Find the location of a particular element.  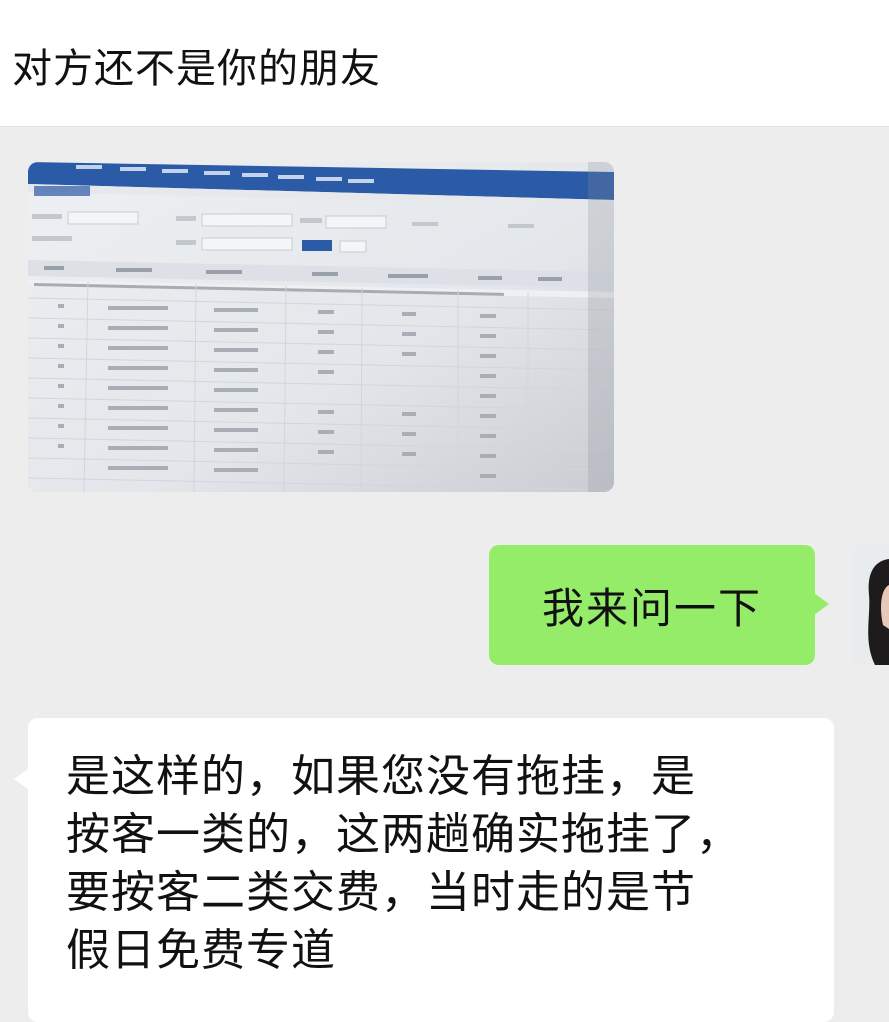

stranger-notice-bar: 对方还不是你的朋友 is located at coordinates (444, 63).